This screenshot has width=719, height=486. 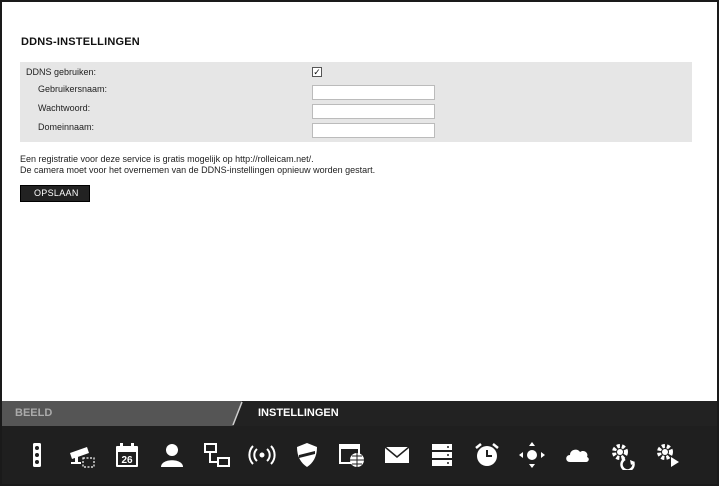 I want to click on tab-beeld: BEELD, so click(x=122, y=413).